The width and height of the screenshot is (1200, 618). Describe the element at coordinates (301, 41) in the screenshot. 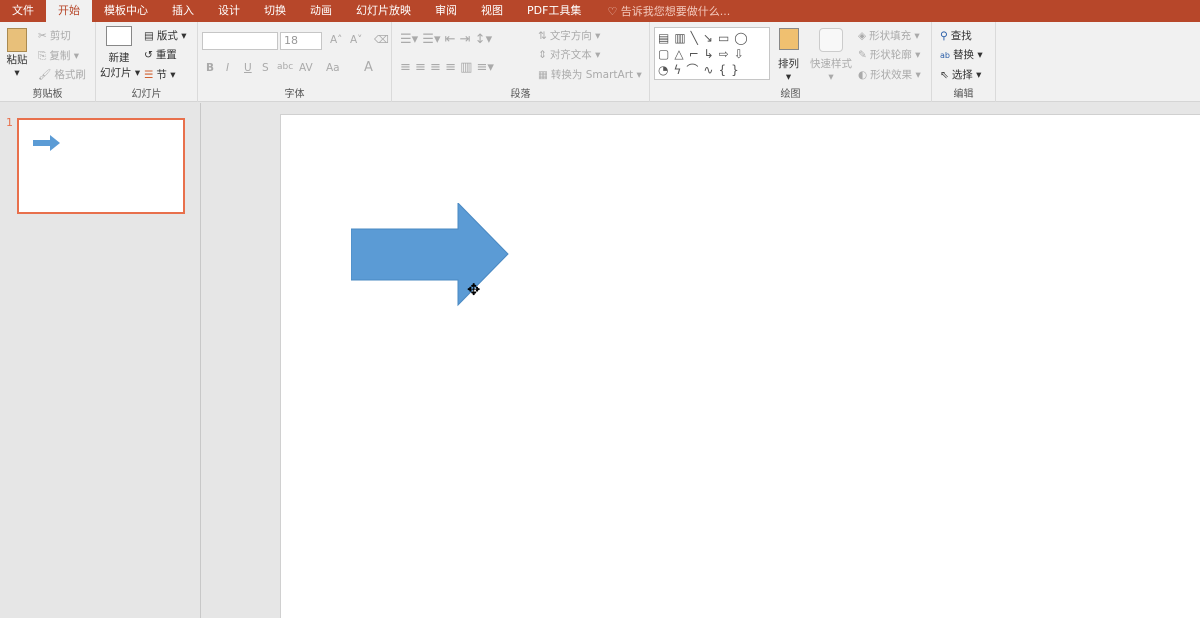

I see `font-size-input: 18` at that location.